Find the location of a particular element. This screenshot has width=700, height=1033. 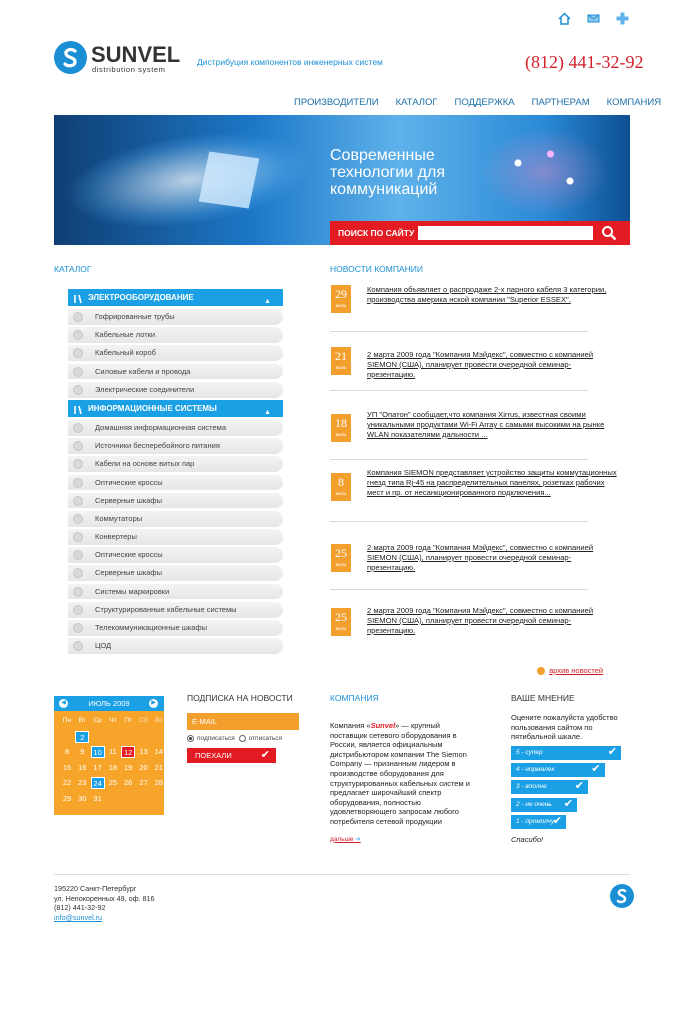

news-archive-link: архив новостей is located at coordinates (570, 671).